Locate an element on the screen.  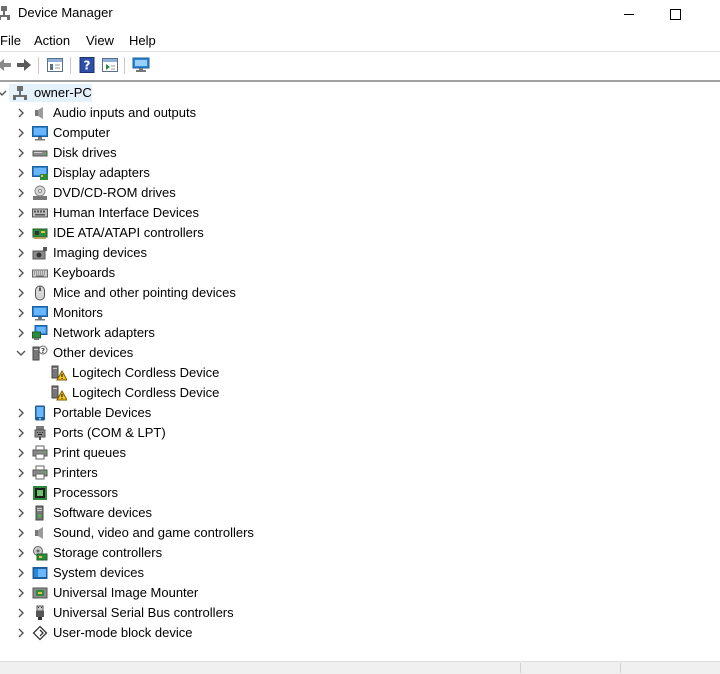
tree-category: Monitors is located at coordinates (360, 313).